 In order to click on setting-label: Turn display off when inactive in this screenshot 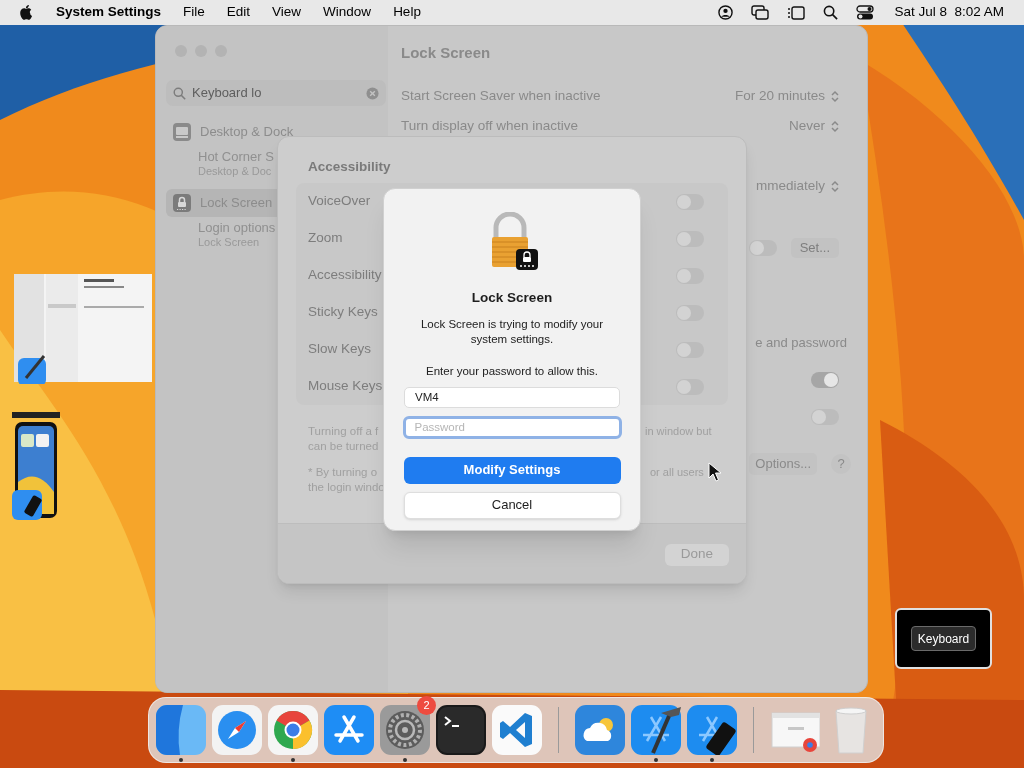, I will do `click(490, 125)`.